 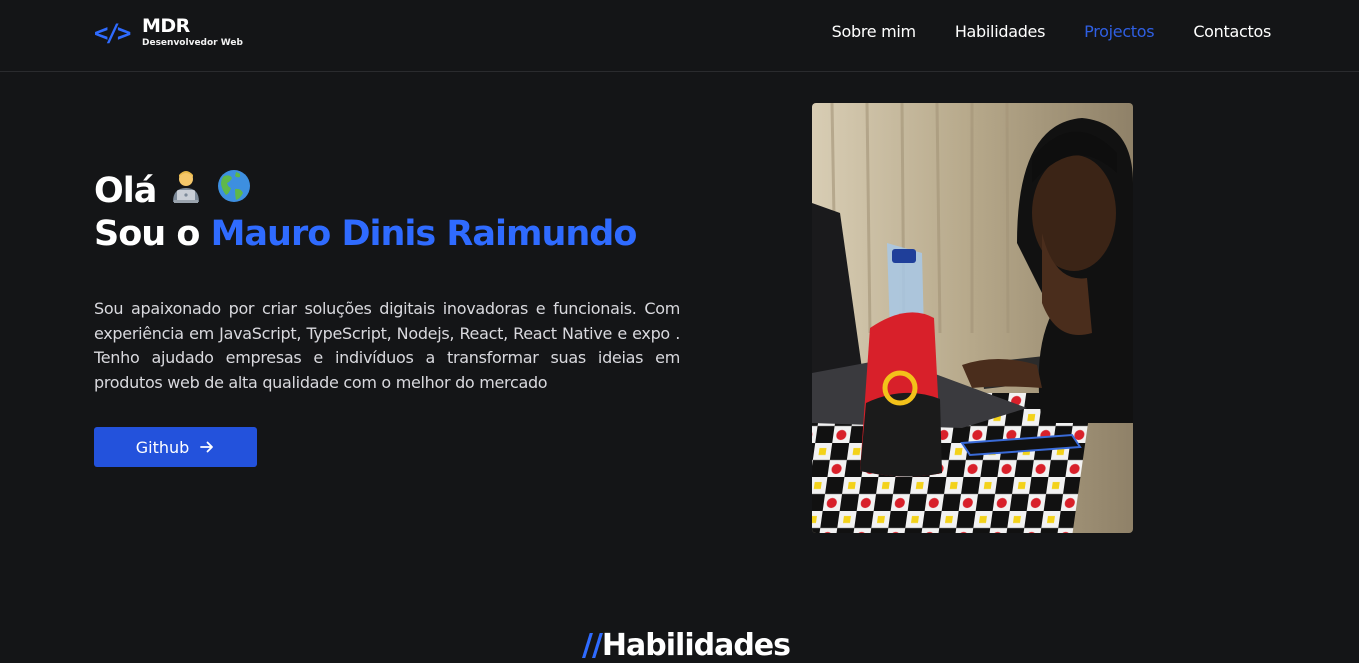 I want to click on greeting-heading: Olá, so click(x=389, y=190).